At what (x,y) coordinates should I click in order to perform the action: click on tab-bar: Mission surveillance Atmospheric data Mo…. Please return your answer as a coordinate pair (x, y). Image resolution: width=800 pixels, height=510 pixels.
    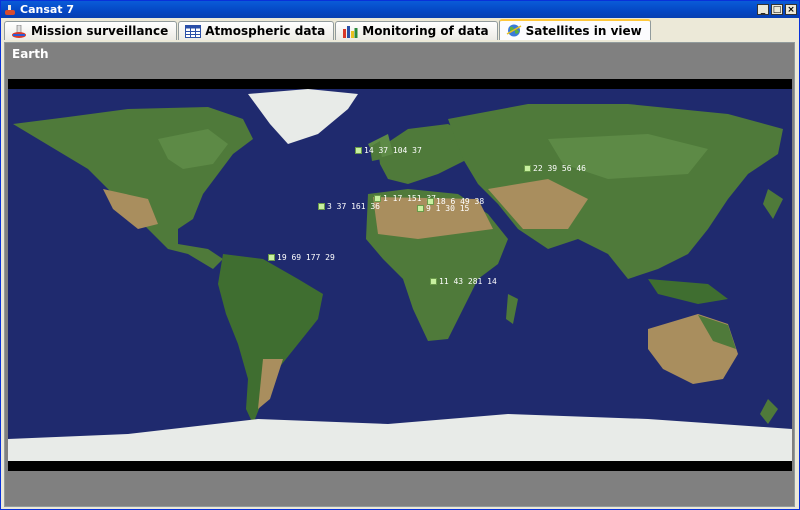
    Looking at the image, I should click on (400, 29).